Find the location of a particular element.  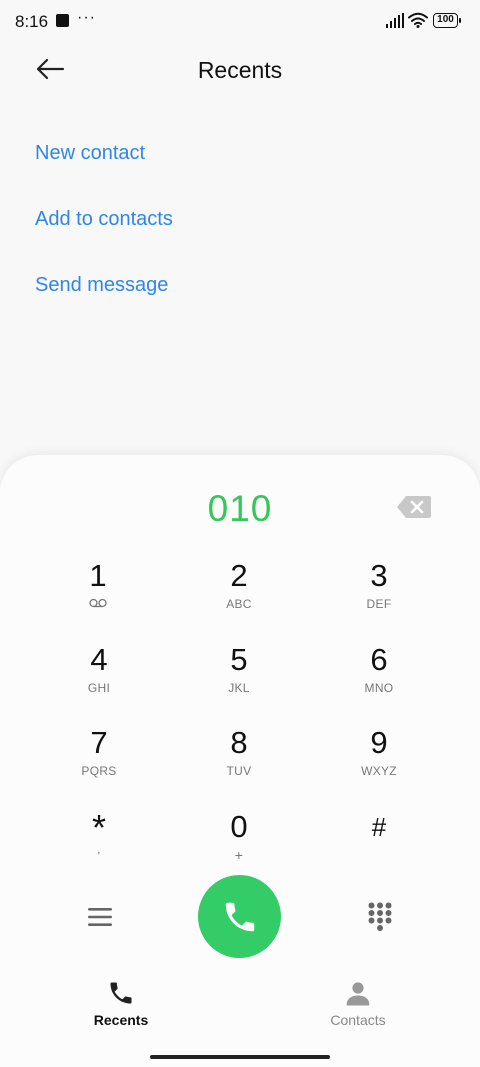

key-8: 8 TUV is located at coordinates (239, 763).